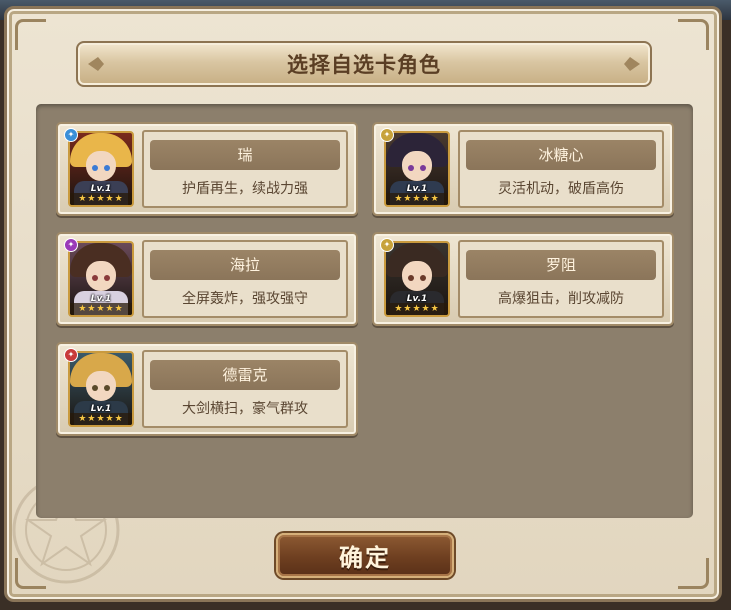 This screenshot has height=610, width=731. Describe the element at coordinates (245, 409) in the screenshot. I see `character-description: 大剑横扫，豪气群攻` at that location.